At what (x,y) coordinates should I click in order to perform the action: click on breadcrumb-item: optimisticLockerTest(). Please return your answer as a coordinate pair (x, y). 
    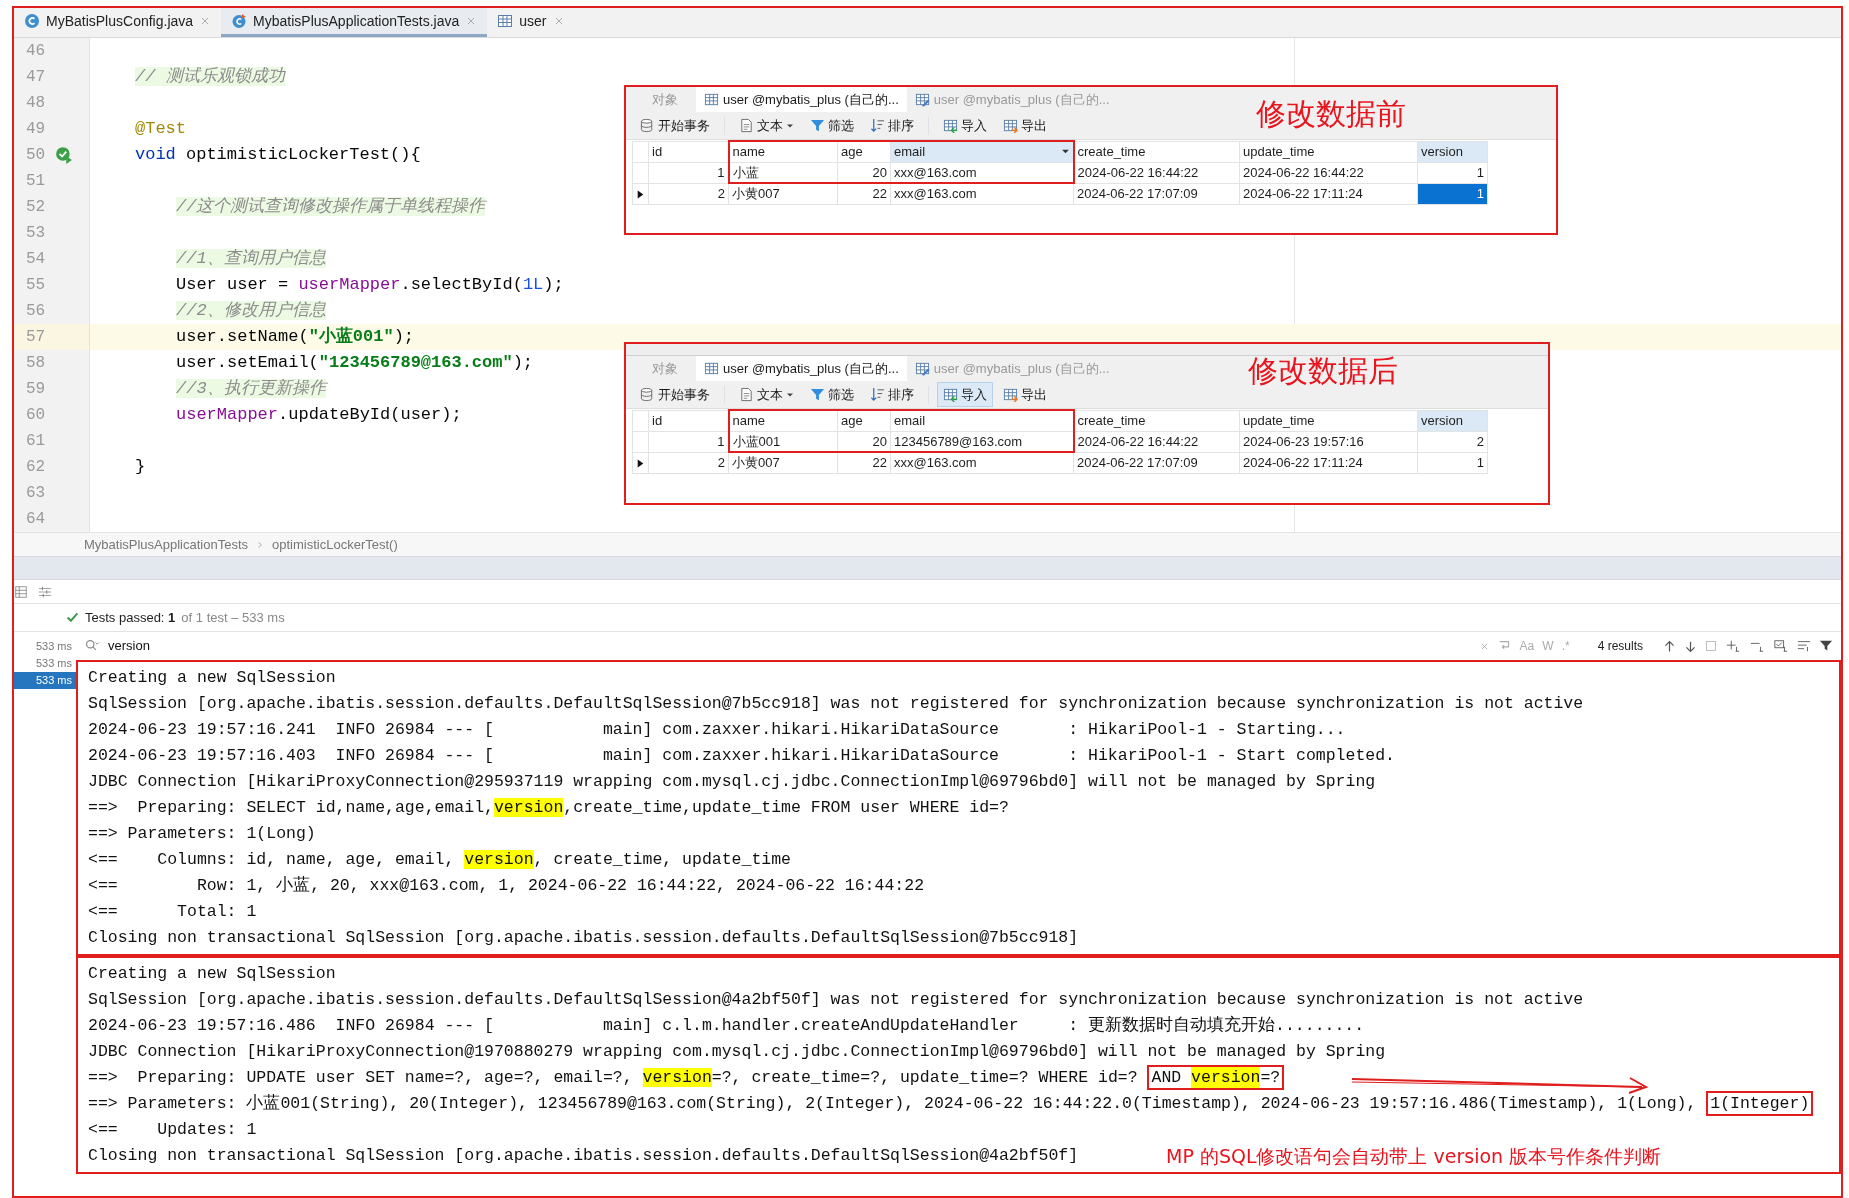
    Looking at the image, I should click on (335, 544).